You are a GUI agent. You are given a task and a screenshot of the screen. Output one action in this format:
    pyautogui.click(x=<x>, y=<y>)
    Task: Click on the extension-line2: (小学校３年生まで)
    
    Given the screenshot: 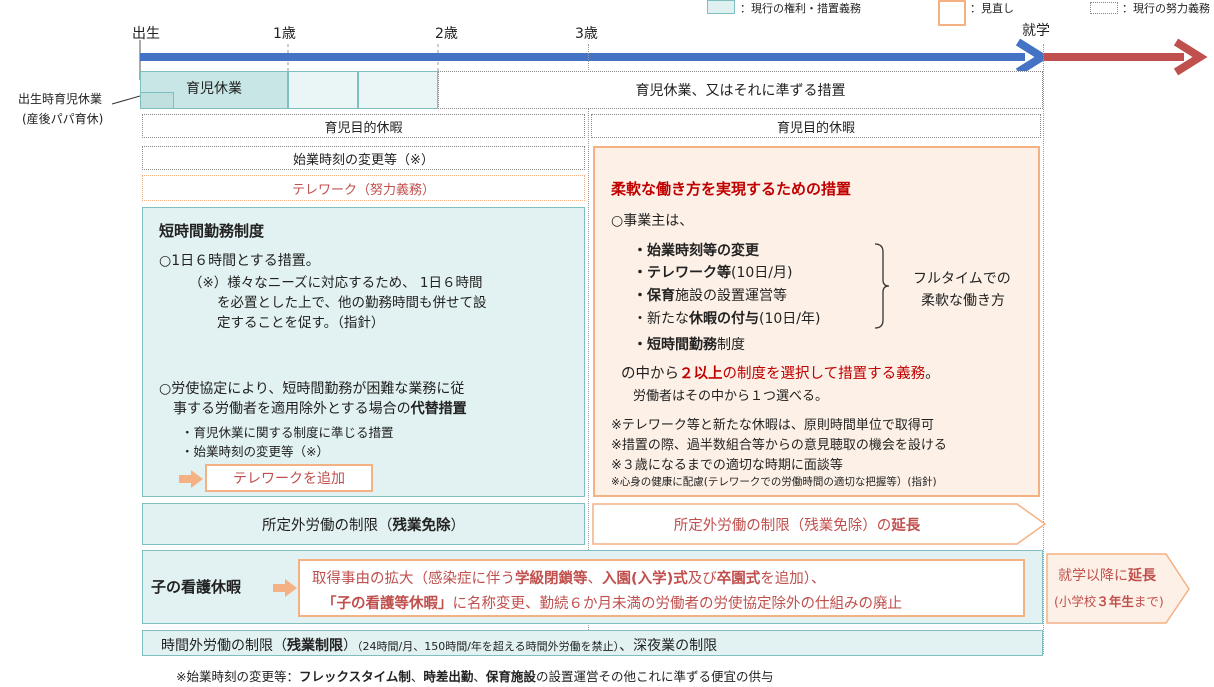 What is the action you would take?
    pyautogui.click(x=1109, y=601)
    